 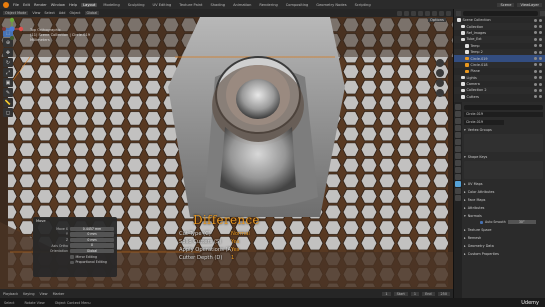 What do you see at coordinates (458, 149) in the screenshot?
I see `object-tab-icon` at bounding box center [458, 149].